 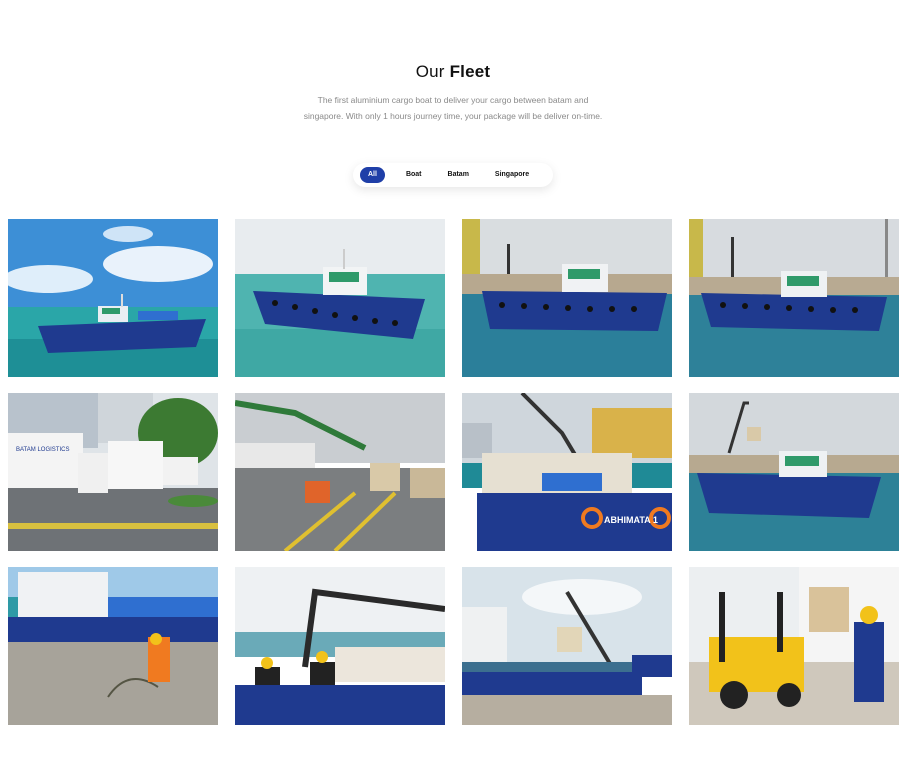 What do you see at coordinates (794, 646) in the screenshot?
I see `gallery-photo-forklift-truck` at bounding box center [794, 646].